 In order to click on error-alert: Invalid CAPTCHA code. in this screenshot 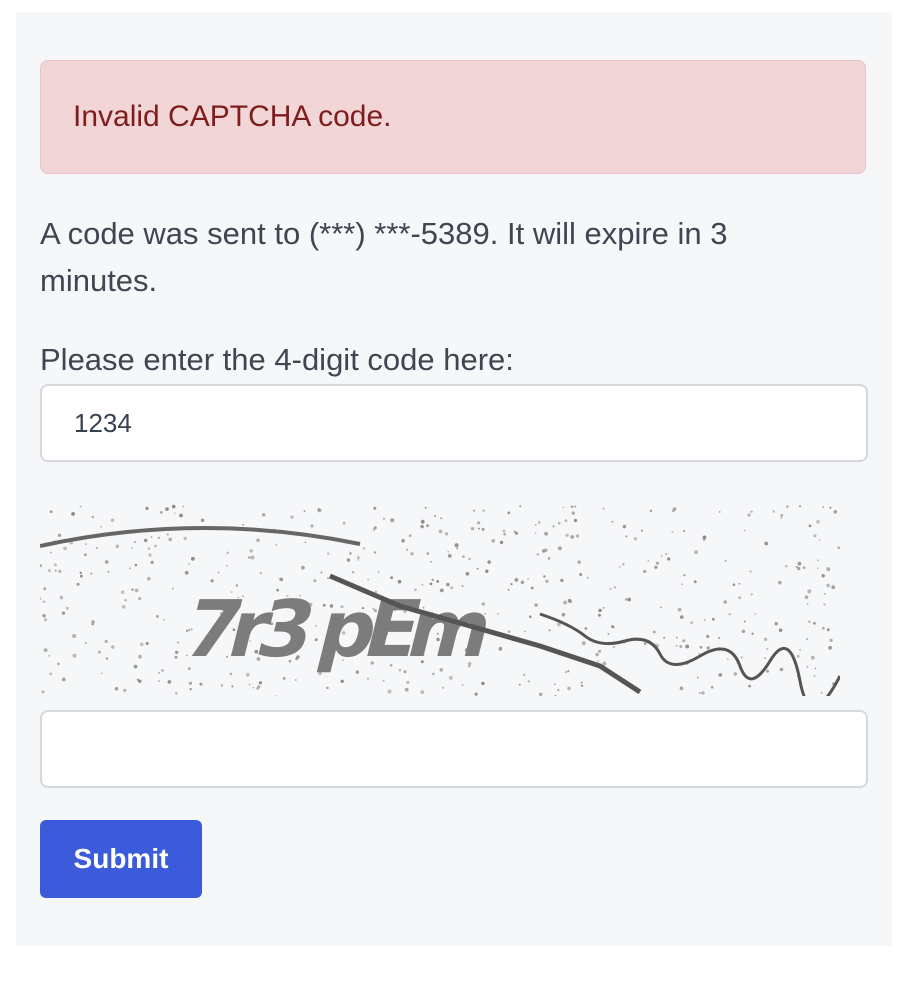, I will do `click(453, 117)`.